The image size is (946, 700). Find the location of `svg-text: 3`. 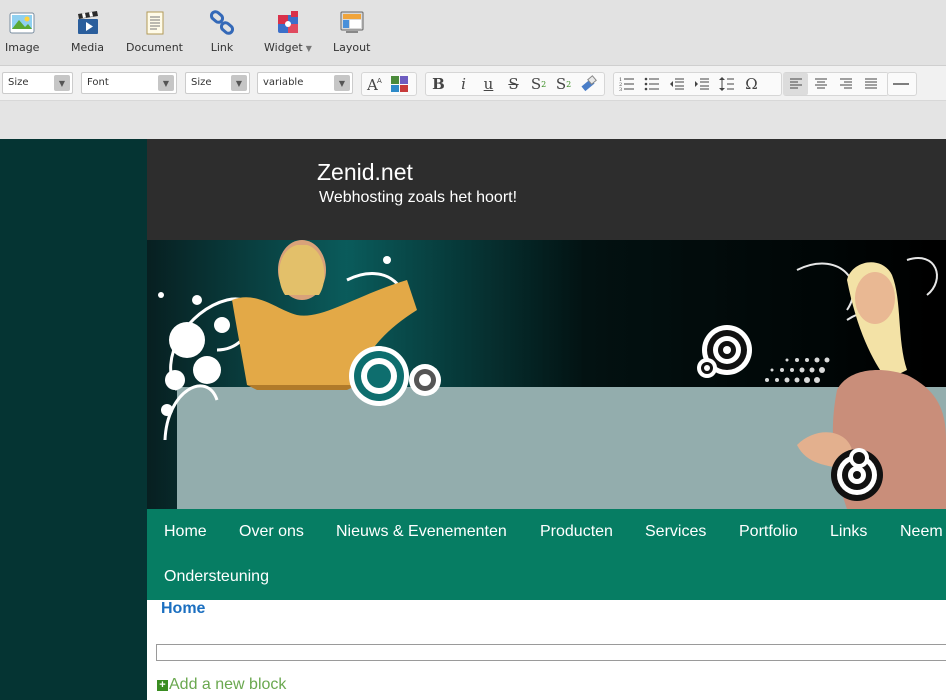

svg-text: 3 is located at coordinates (620, 89).